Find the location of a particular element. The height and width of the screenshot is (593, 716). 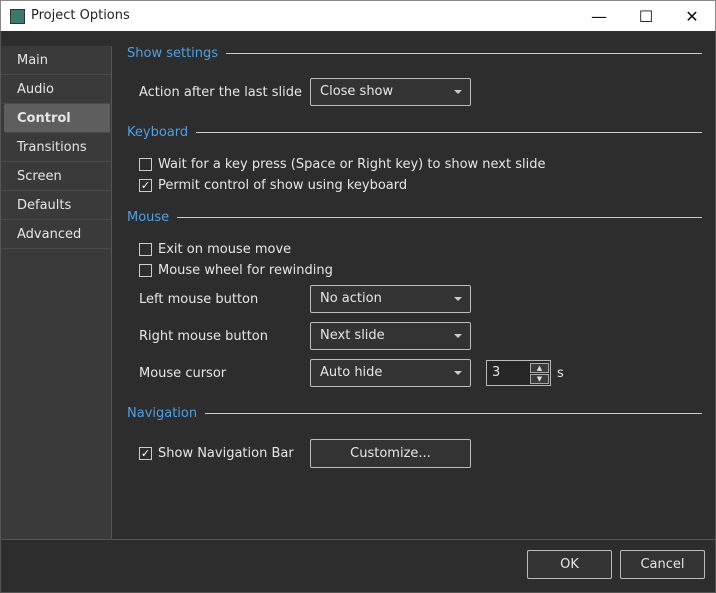

section-show-settings: Show settings is located at coordinates (414, 53).